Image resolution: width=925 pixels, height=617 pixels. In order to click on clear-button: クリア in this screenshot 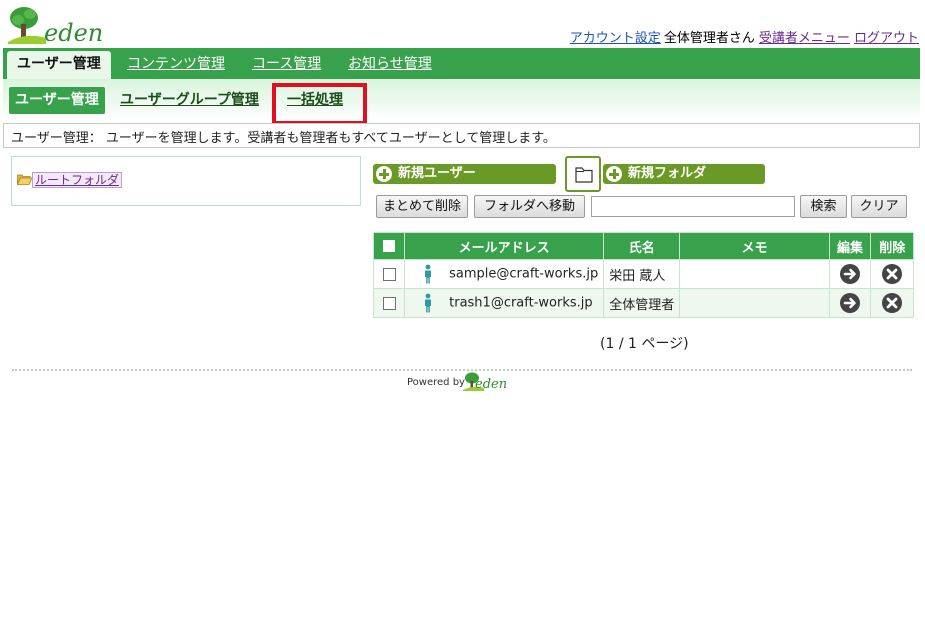, I will do `click(879, 206)`.